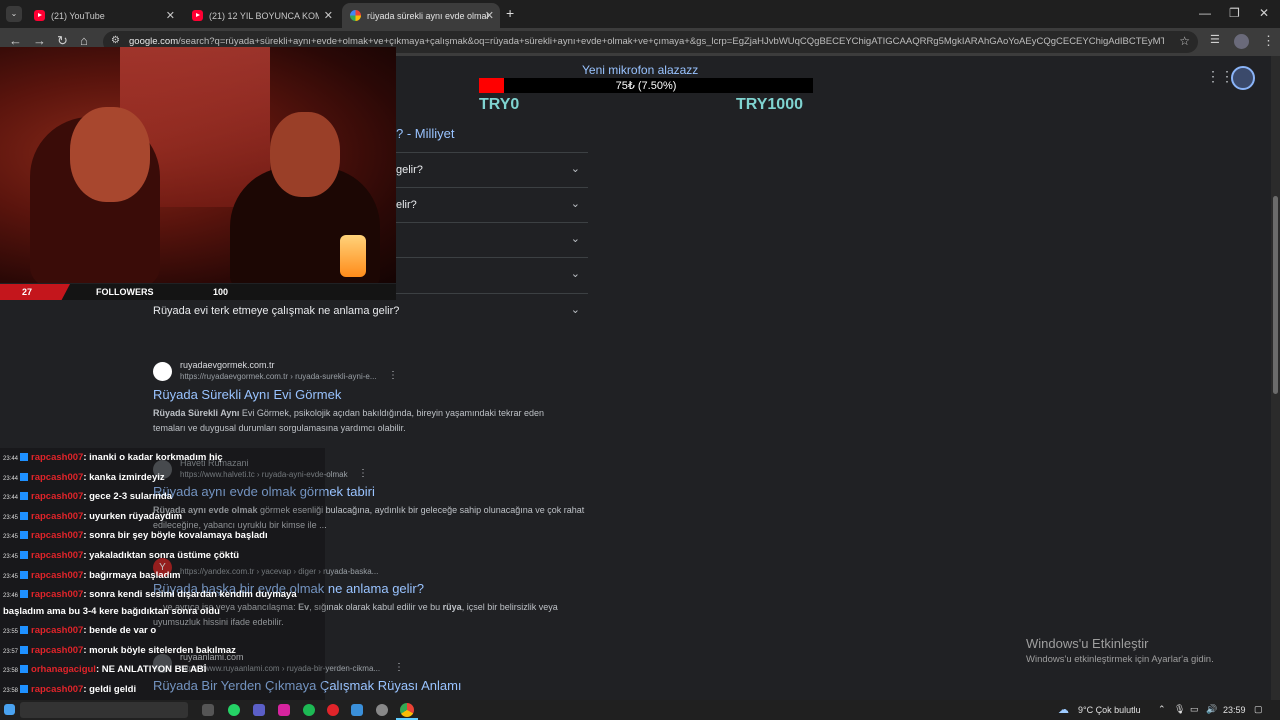 Image resolution: width=1280 pixels, height=720 pixels. I want to click on paa-question: elir?, so click(406, 205).